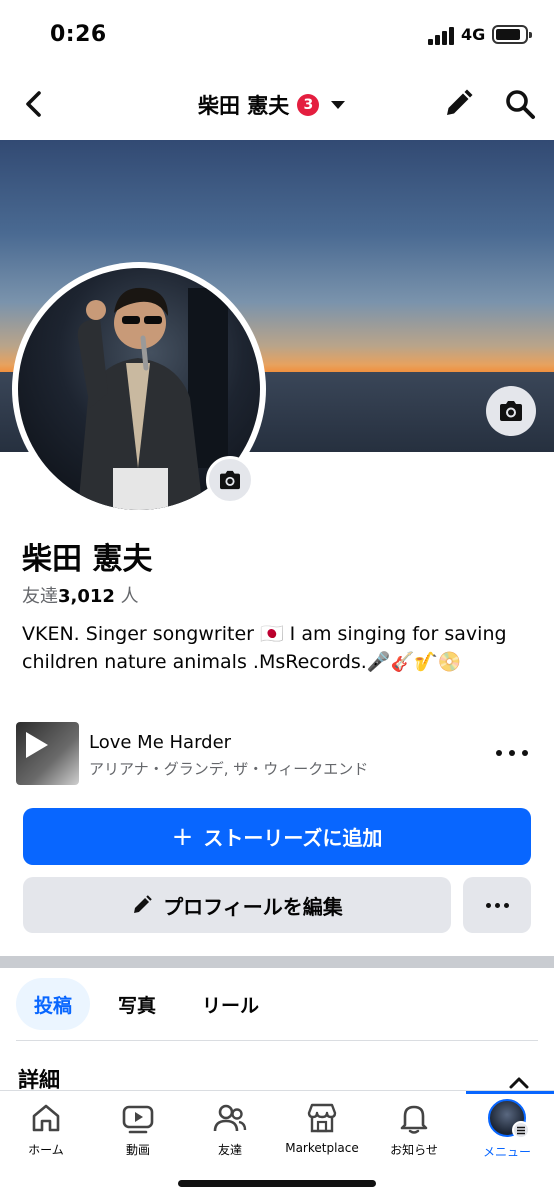  What do you see at coordinates (137, 1150) in the screenshot?
I see `nav-label: 動画` at bounding box center [137, 1150].